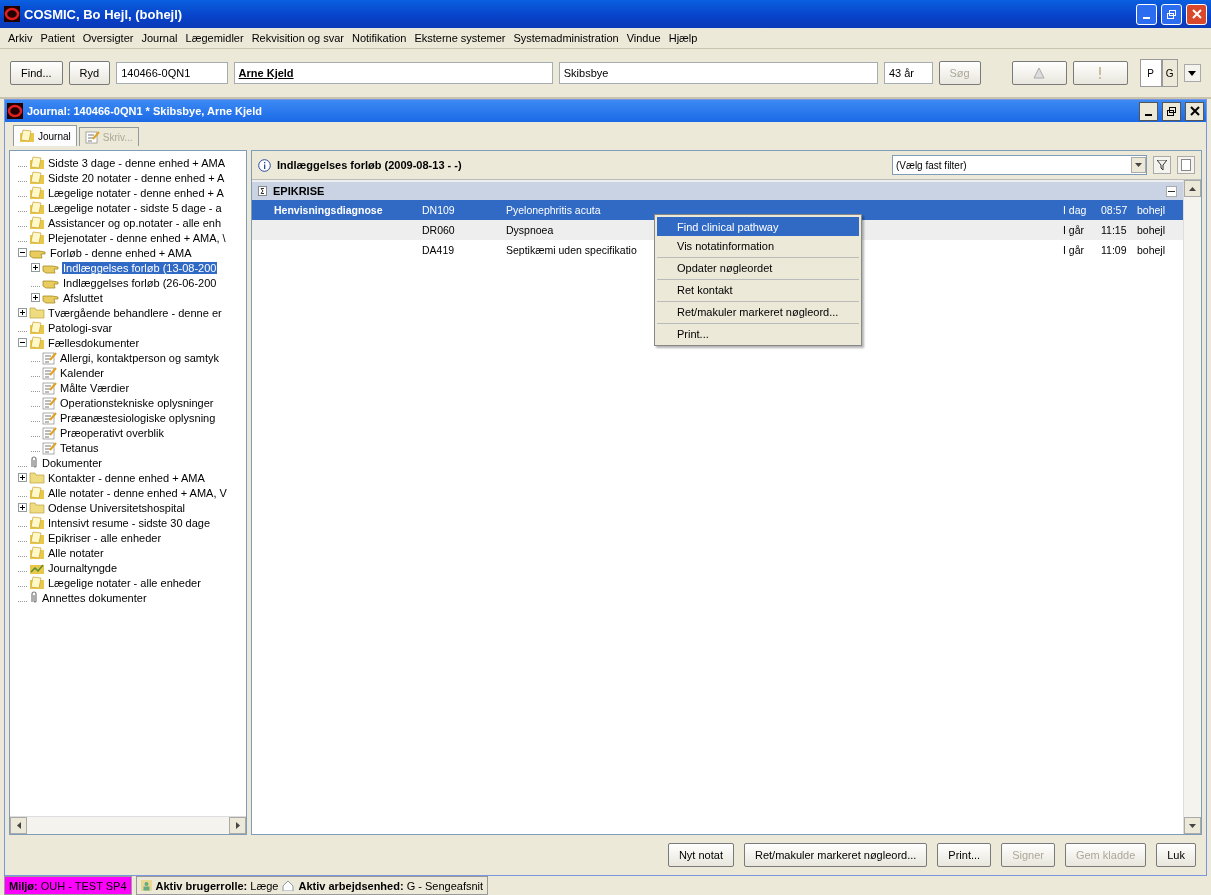 This screenshot has height=895, width=1211. I want to click on action-button: Nyt notat, so click(700, 855).